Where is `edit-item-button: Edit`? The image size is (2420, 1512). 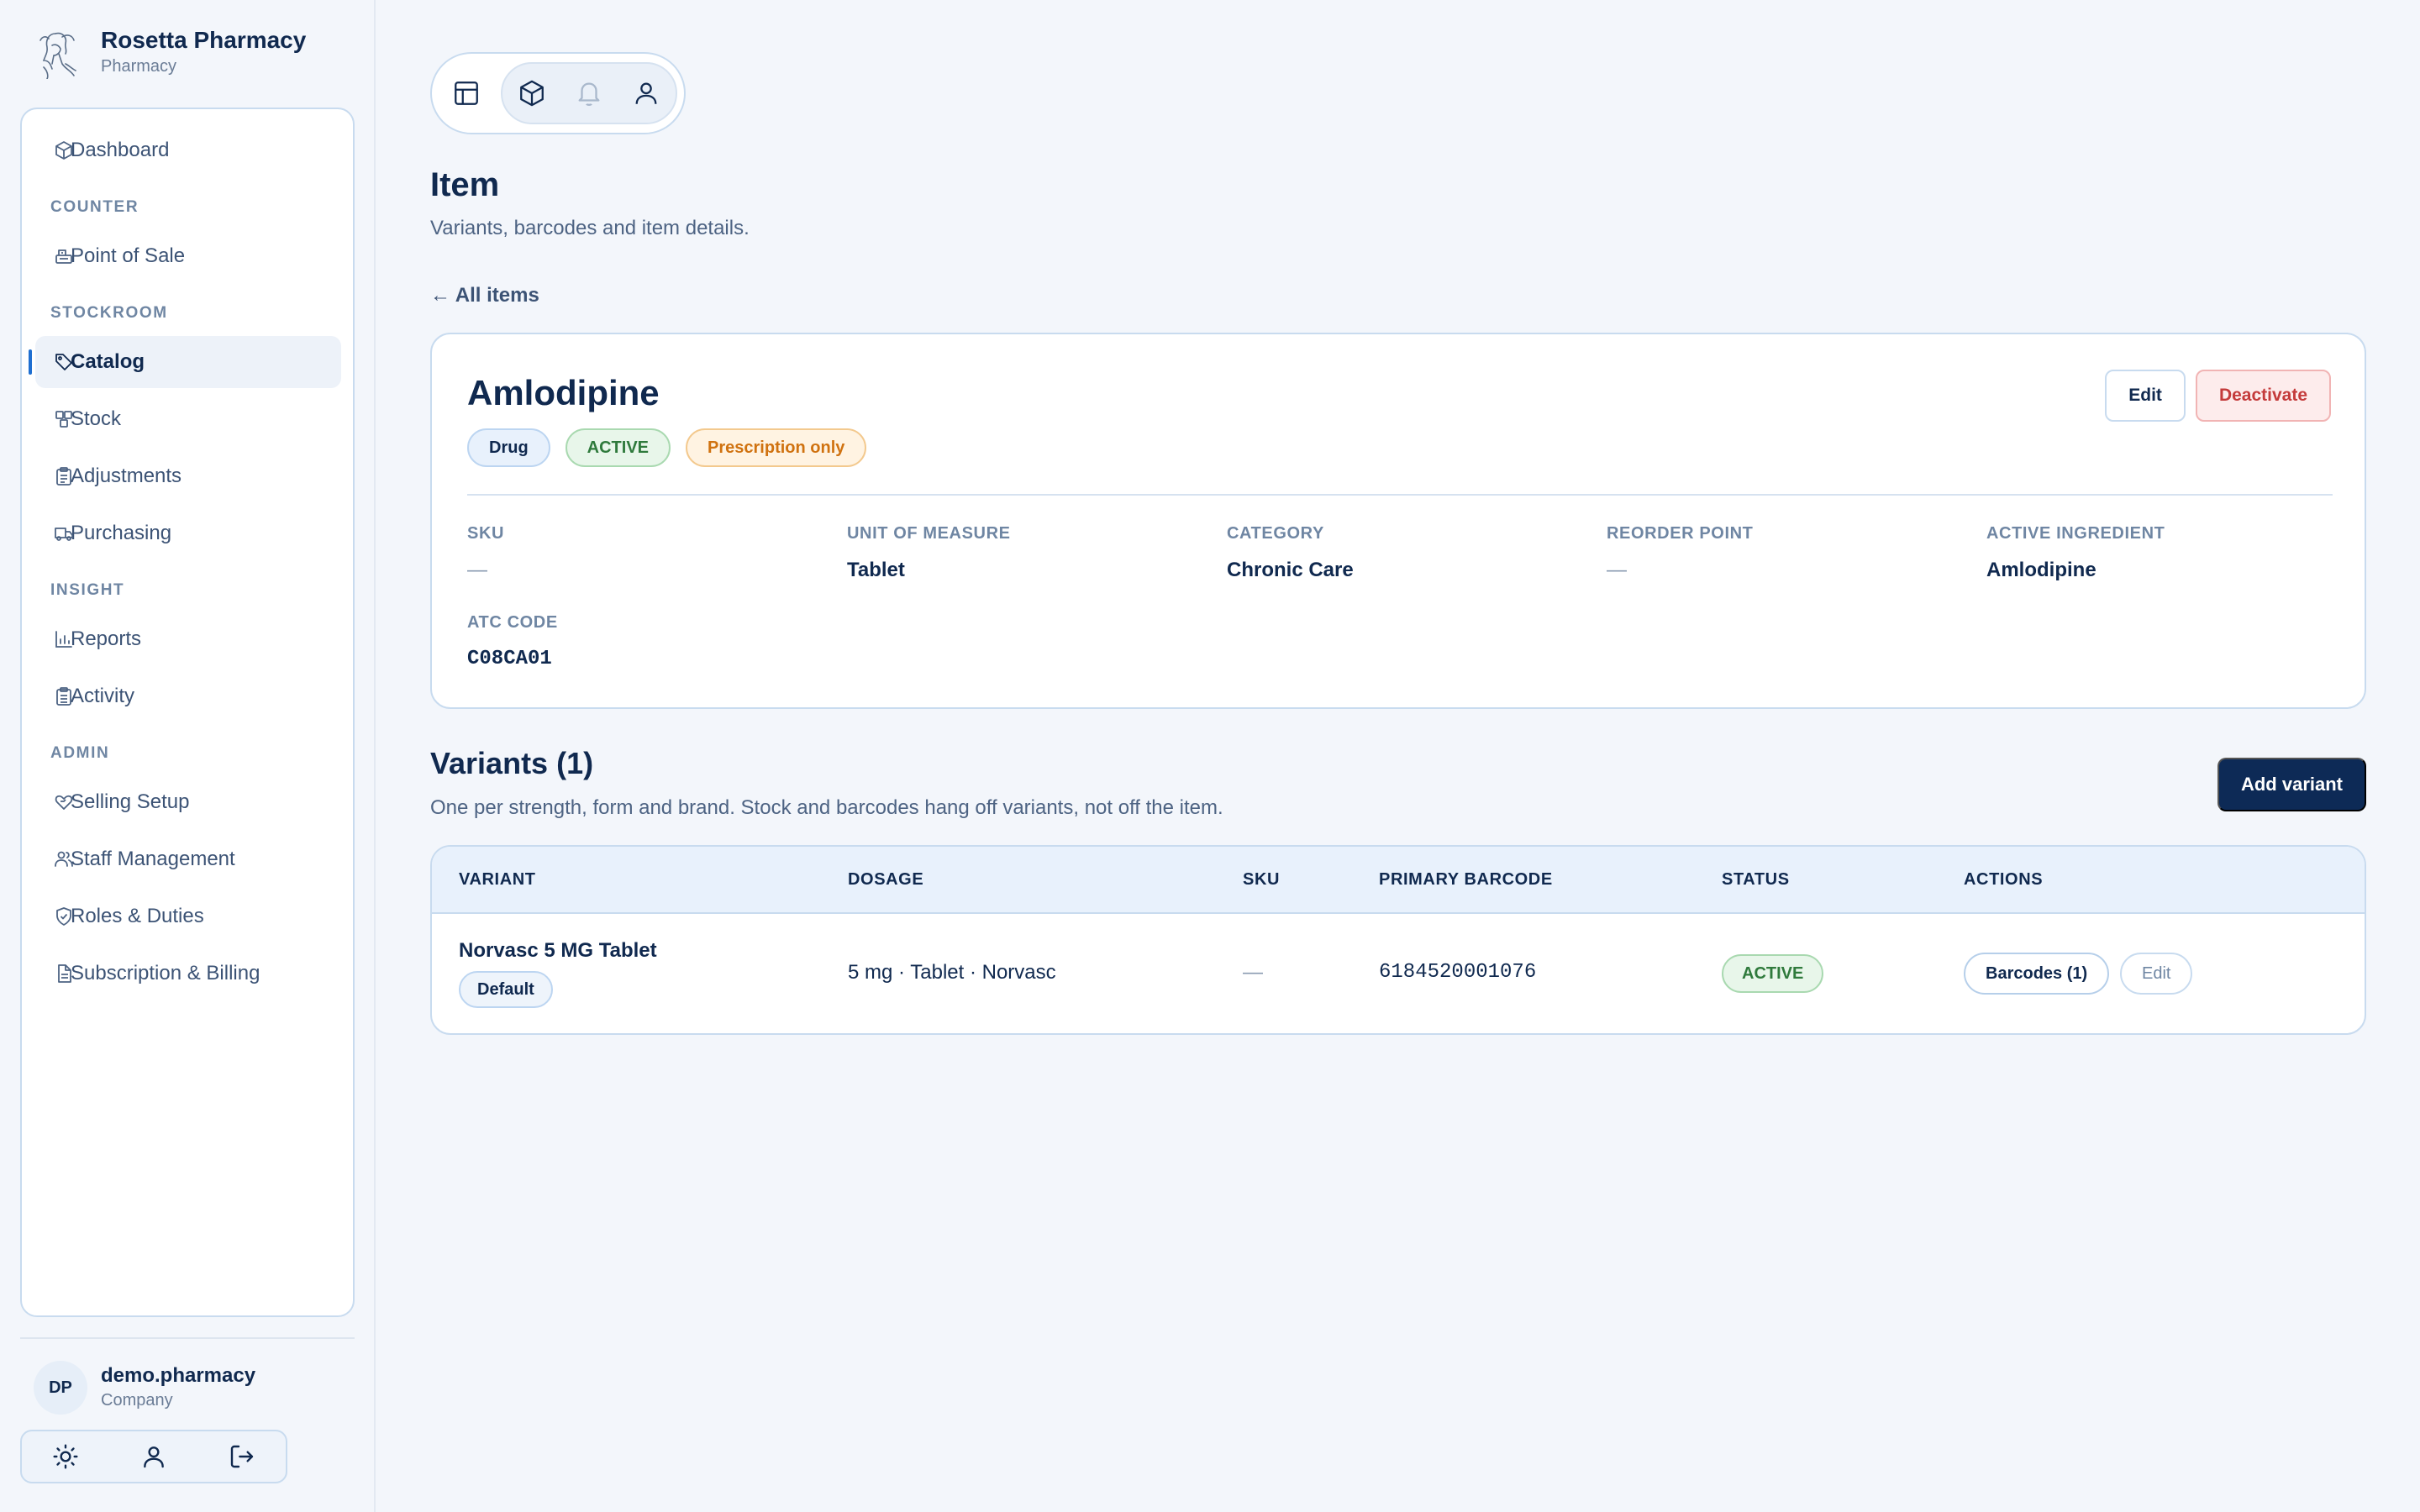
edit-item-button: Edit is located at coordinates (2146, 396).